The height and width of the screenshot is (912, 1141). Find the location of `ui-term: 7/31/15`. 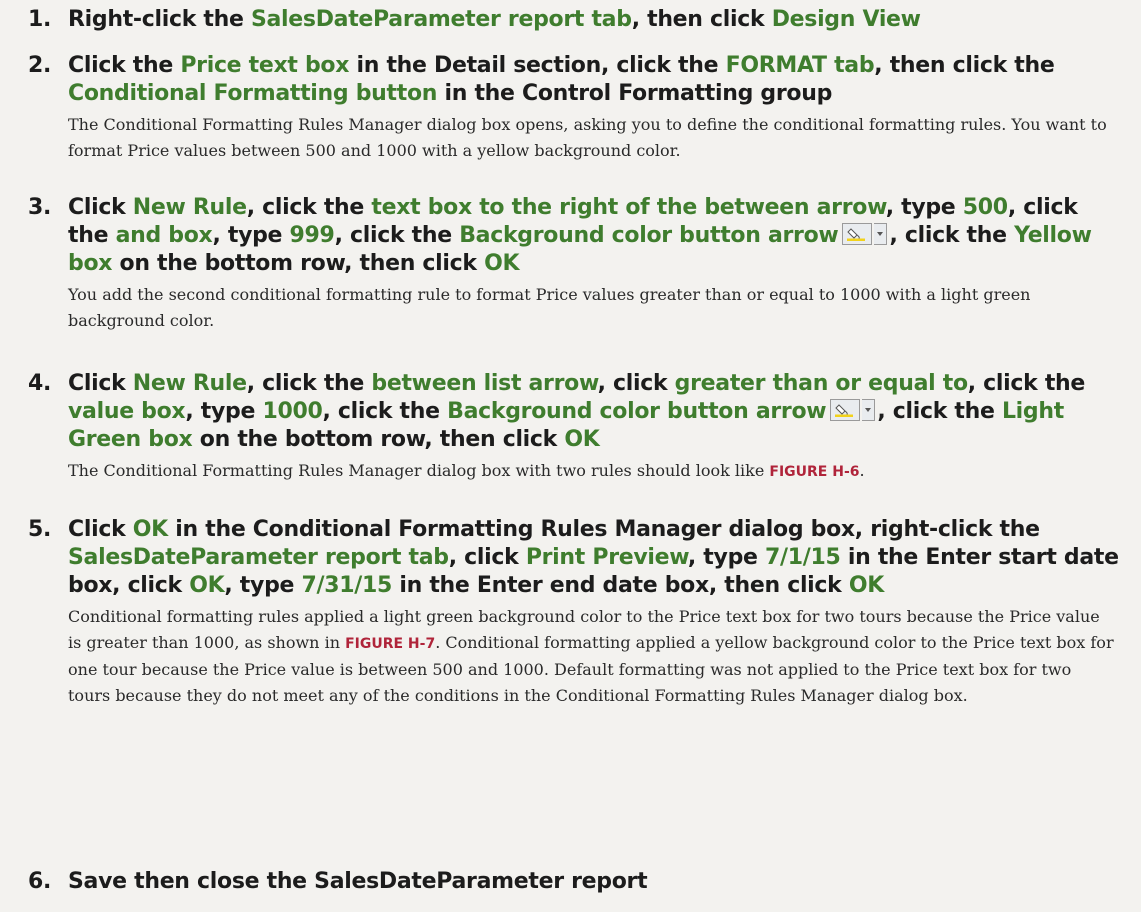

ui-term: 7/31/15 is located at coordinates (347, 585).